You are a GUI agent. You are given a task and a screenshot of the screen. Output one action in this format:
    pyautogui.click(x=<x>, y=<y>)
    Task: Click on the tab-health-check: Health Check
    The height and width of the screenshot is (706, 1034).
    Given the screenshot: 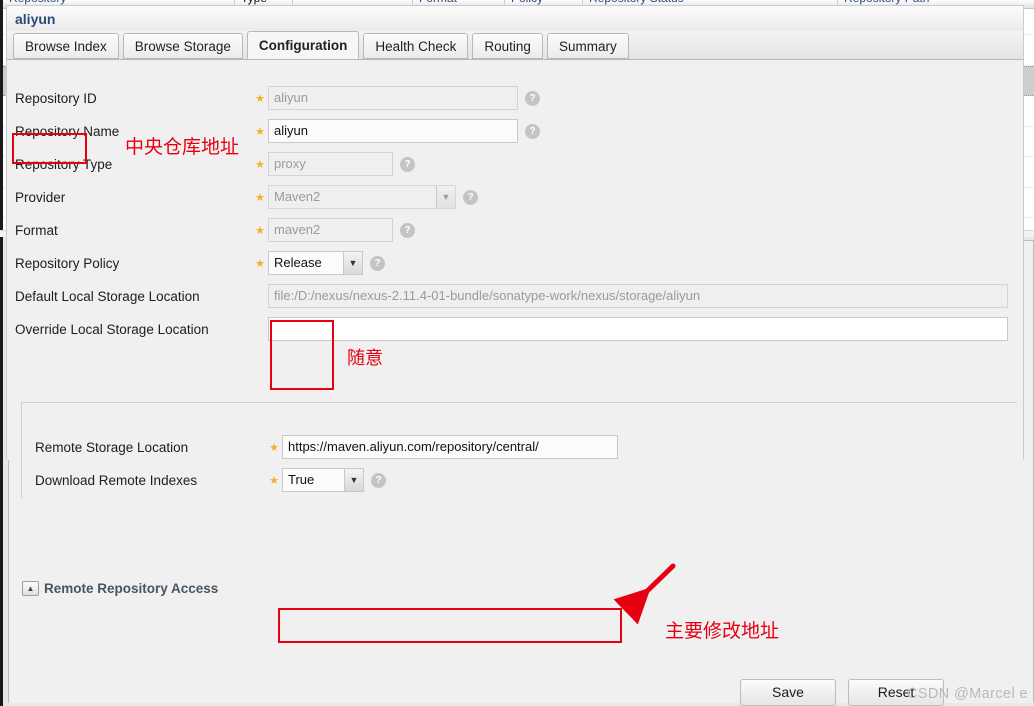 What is the action you would take?
    pyautogui.click(x=416, y=46)
    